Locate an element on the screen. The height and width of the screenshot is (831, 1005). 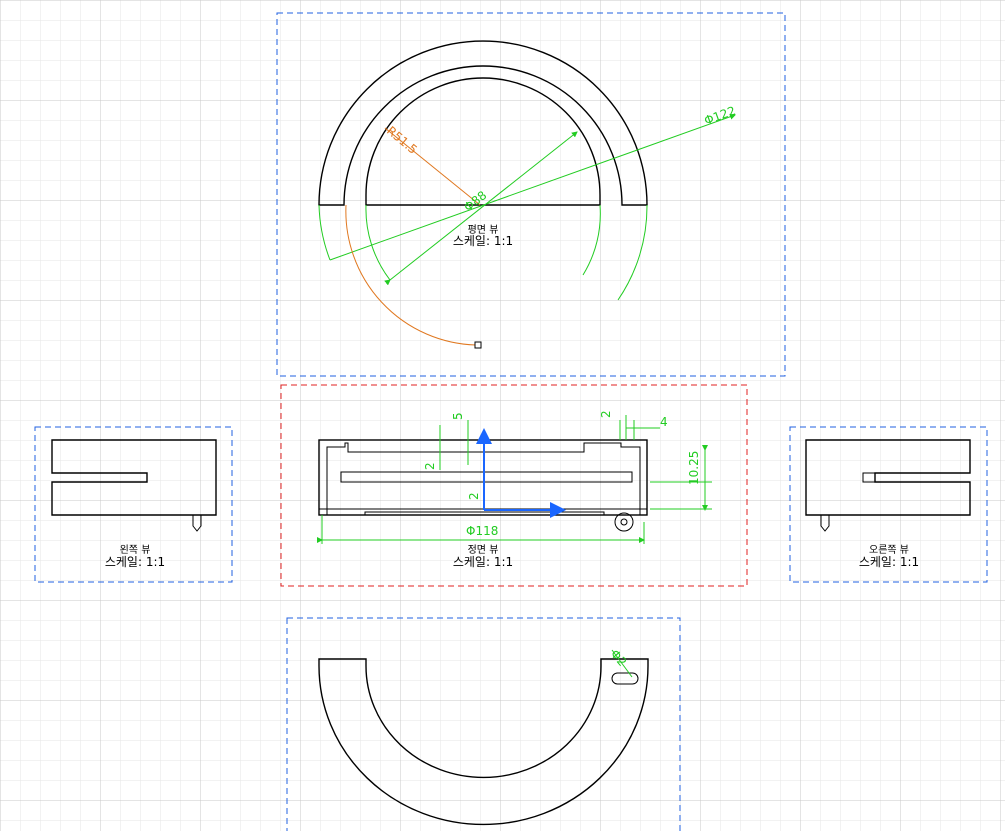
dim-text-front-4: 4 is located at coordinates (664, 422).